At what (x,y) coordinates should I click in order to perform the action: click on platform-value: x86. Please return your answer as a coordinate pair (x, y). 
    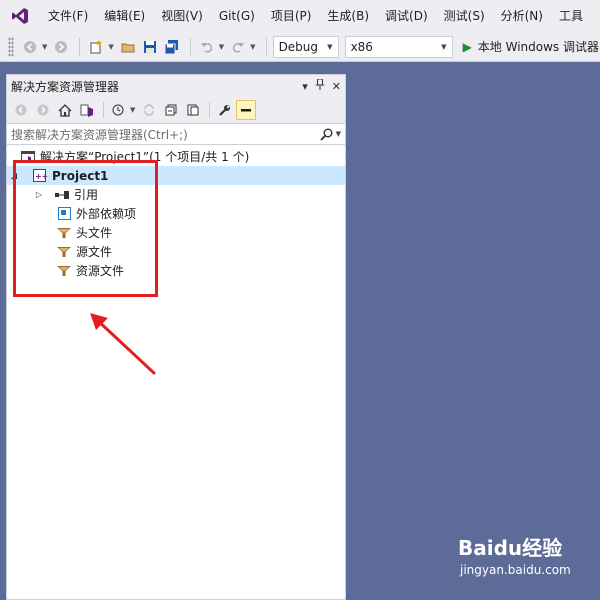
    Looking at the image, I should click on (361, 46).